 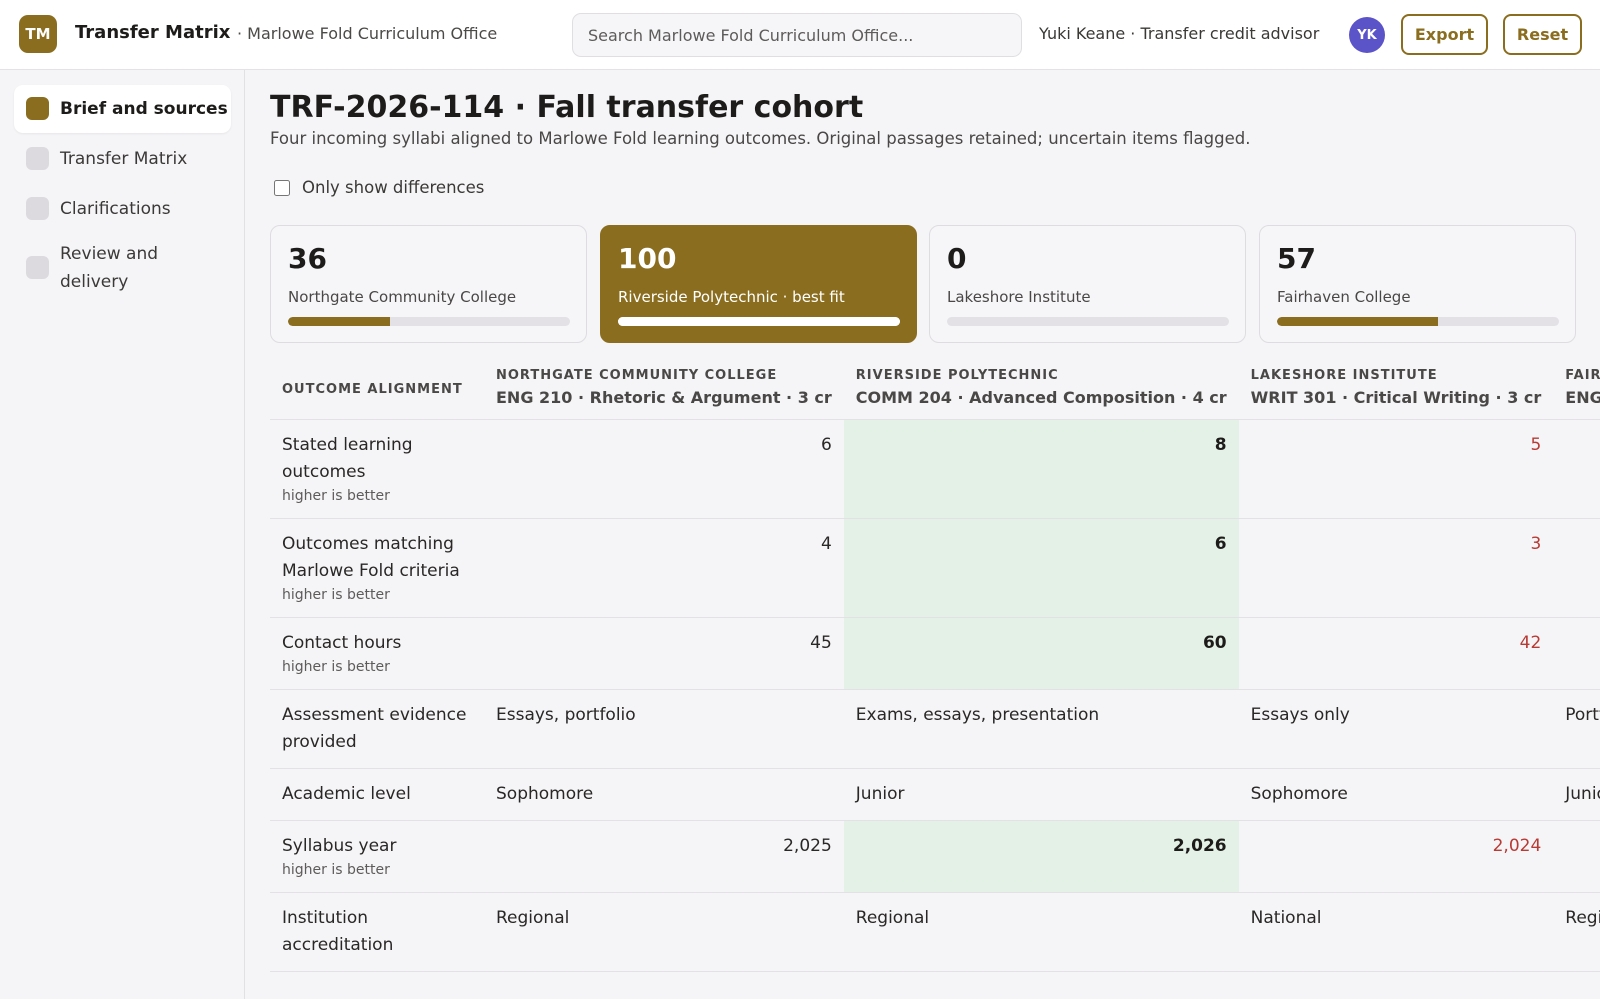 I want to click on org-name: · Marlowe Fold Curriculum Office, so click(x=367, y=33).